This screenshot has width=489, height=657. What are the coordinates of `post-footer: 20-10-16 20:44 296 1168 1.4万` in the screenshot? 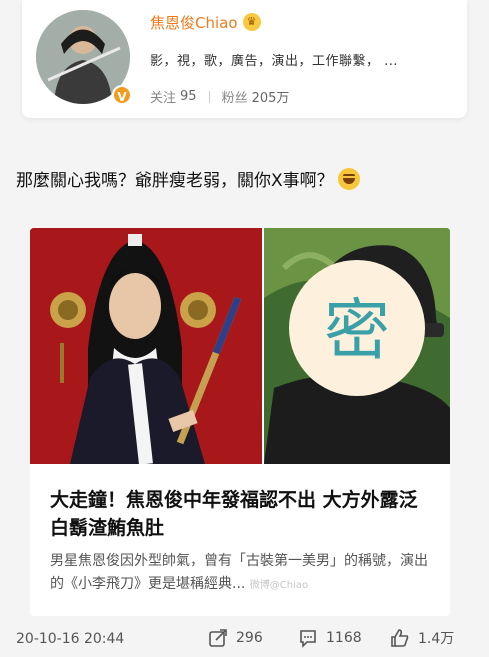 It's located at (244, 639).